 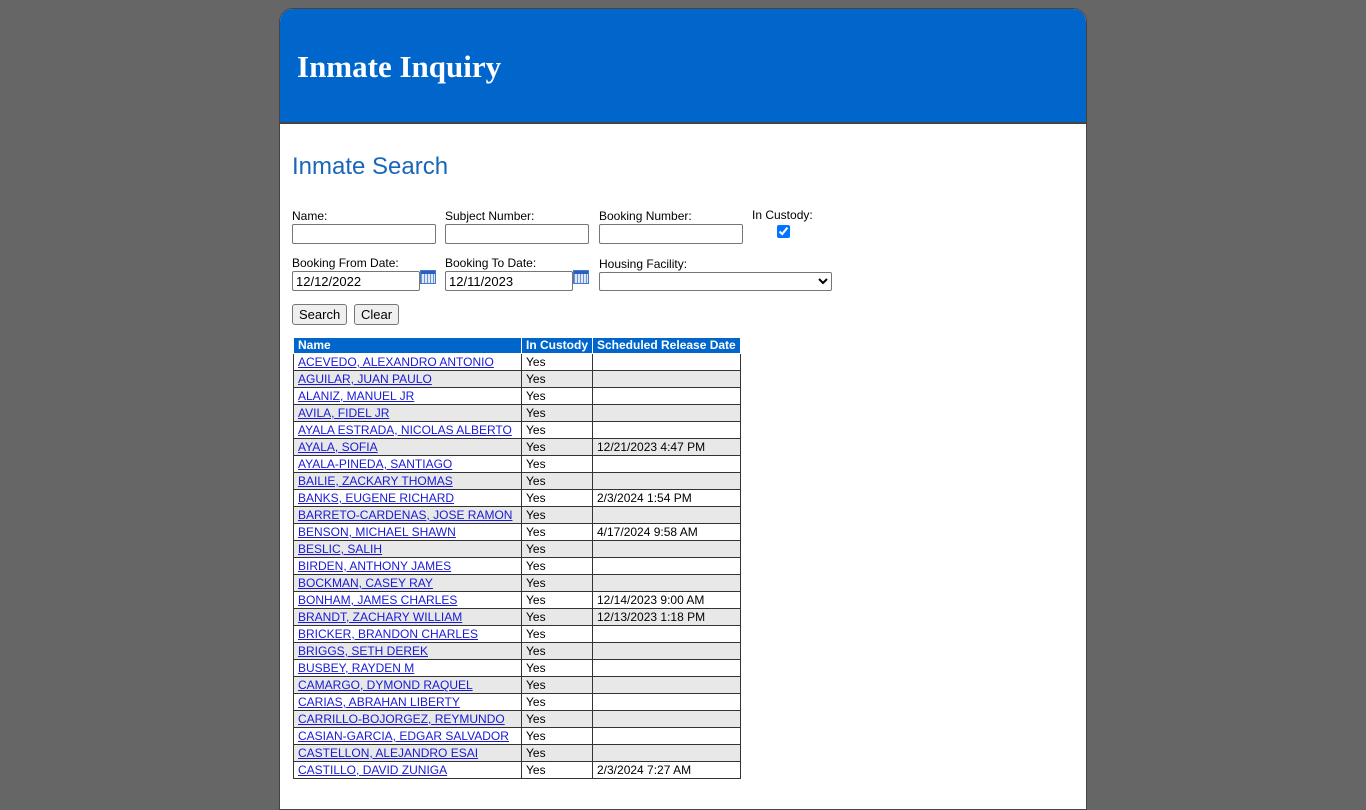 What do you see at coordinates (388, 753) in the screenshot?
I see `inmate-name-link: CASTELLON, ALEJANDRO ESAI` at bounding box center [388, 753].